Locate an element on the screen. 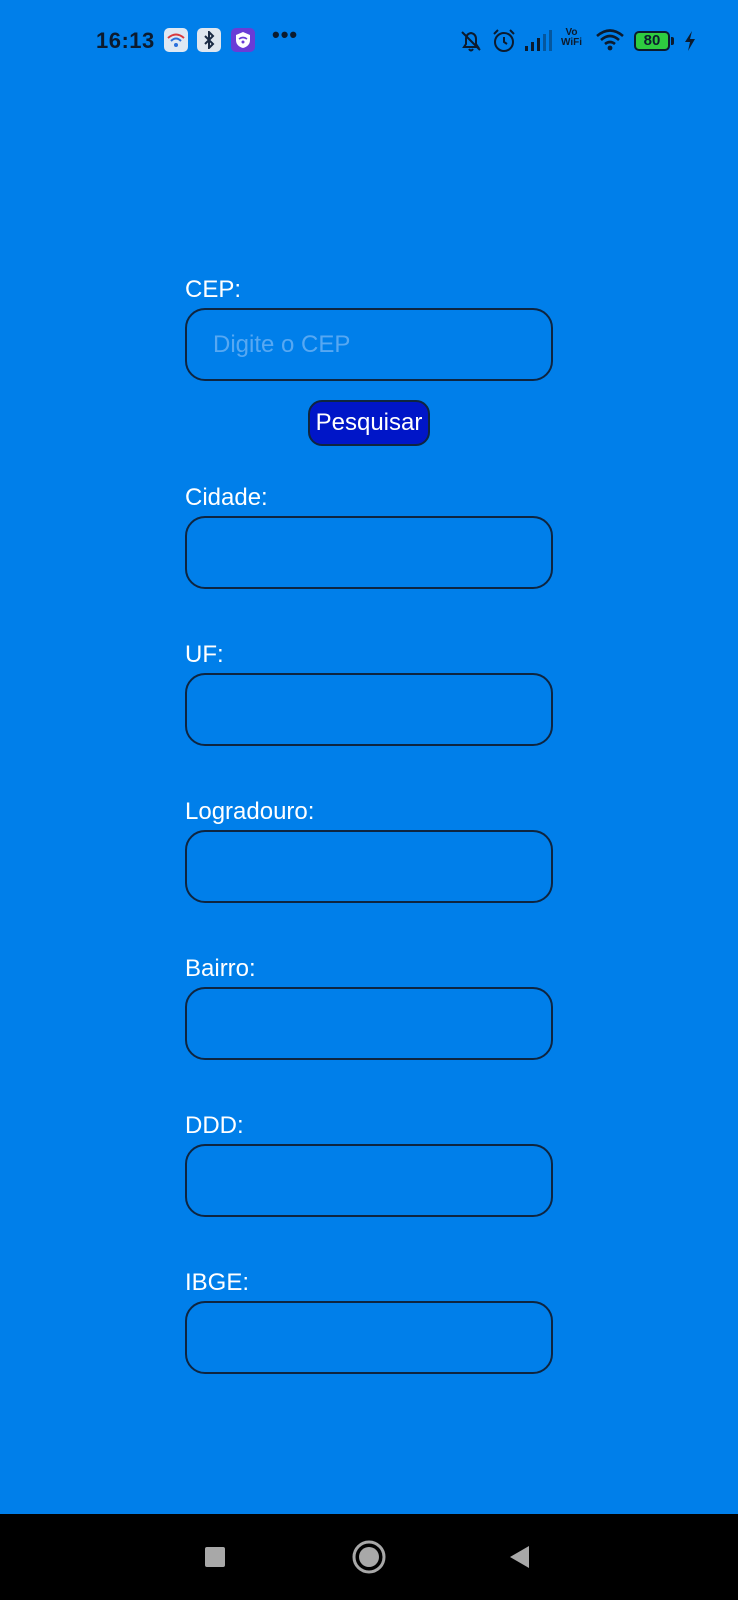 This screenshot has height=1600, width=738. search-button: Pesquisar is located at coordinates (369, 423).